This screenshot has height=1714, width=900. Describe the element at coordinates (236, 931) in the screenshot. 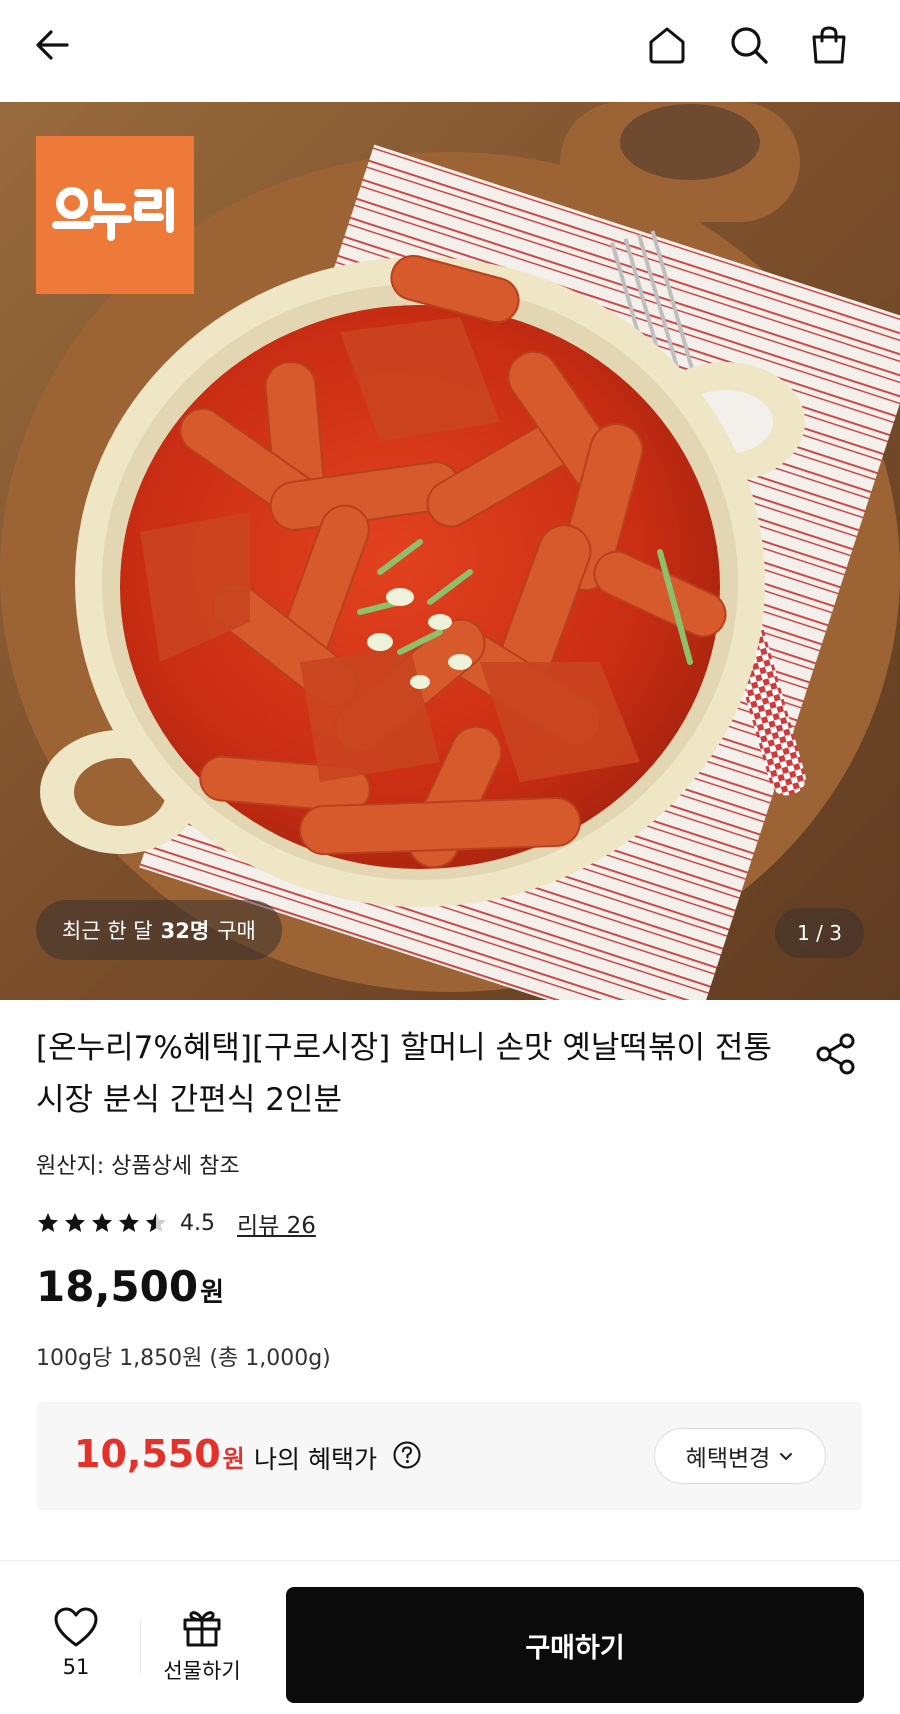

I see `purchase-suffix: 구매` at that location.